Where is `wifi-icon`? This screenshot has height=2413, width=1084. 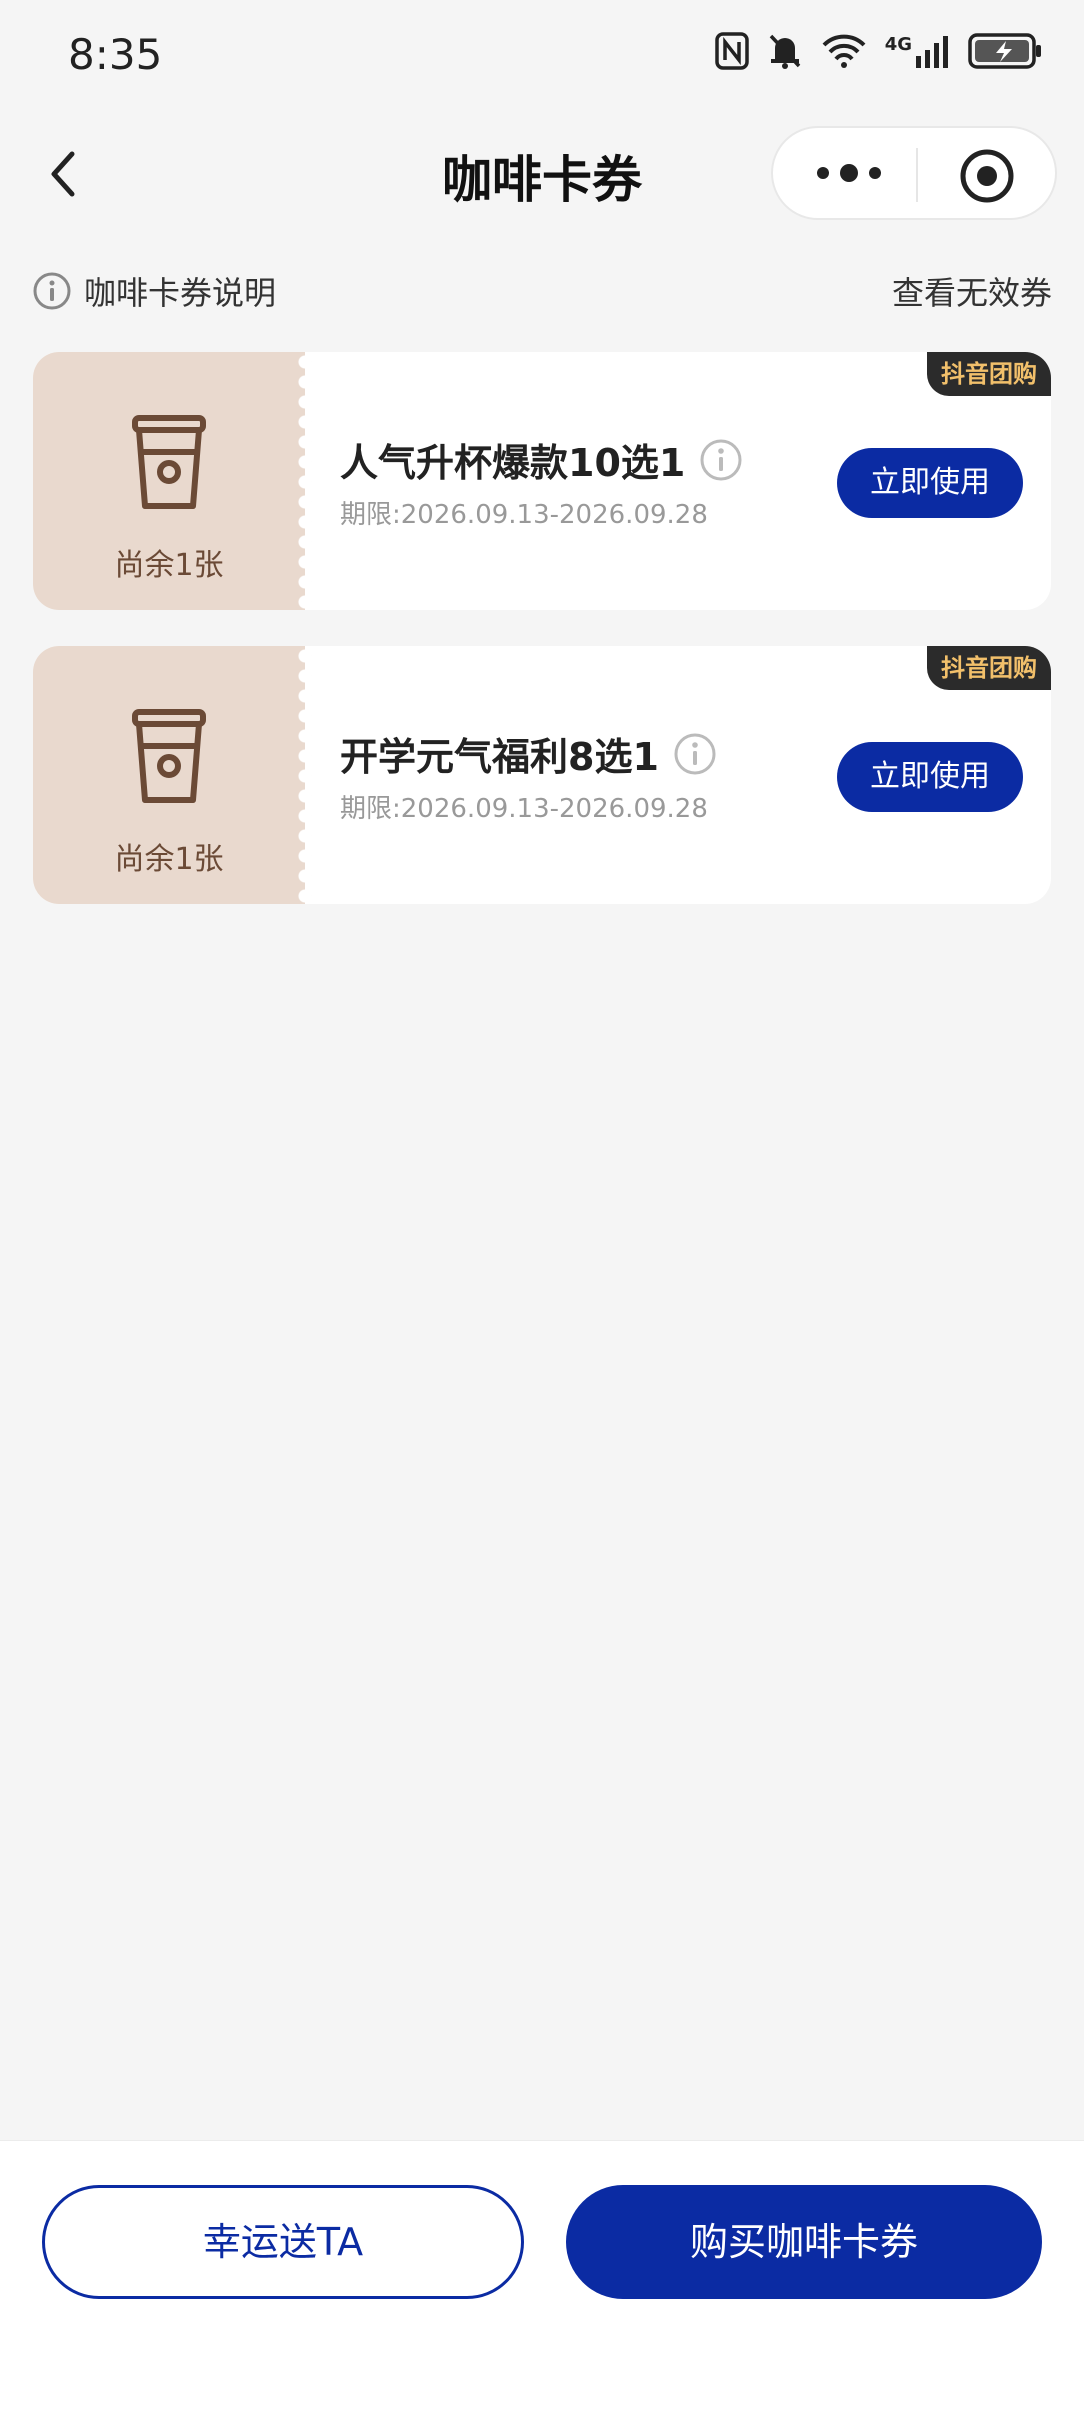 wifi-icon is located at coordinates (844, 51).